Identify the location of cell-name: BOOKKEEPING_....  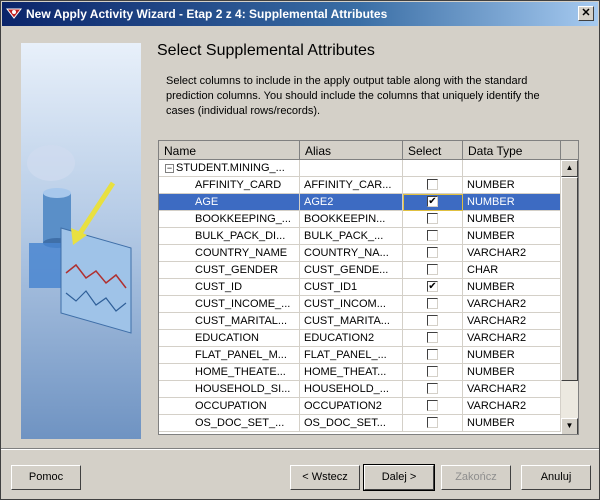
(229, 219).